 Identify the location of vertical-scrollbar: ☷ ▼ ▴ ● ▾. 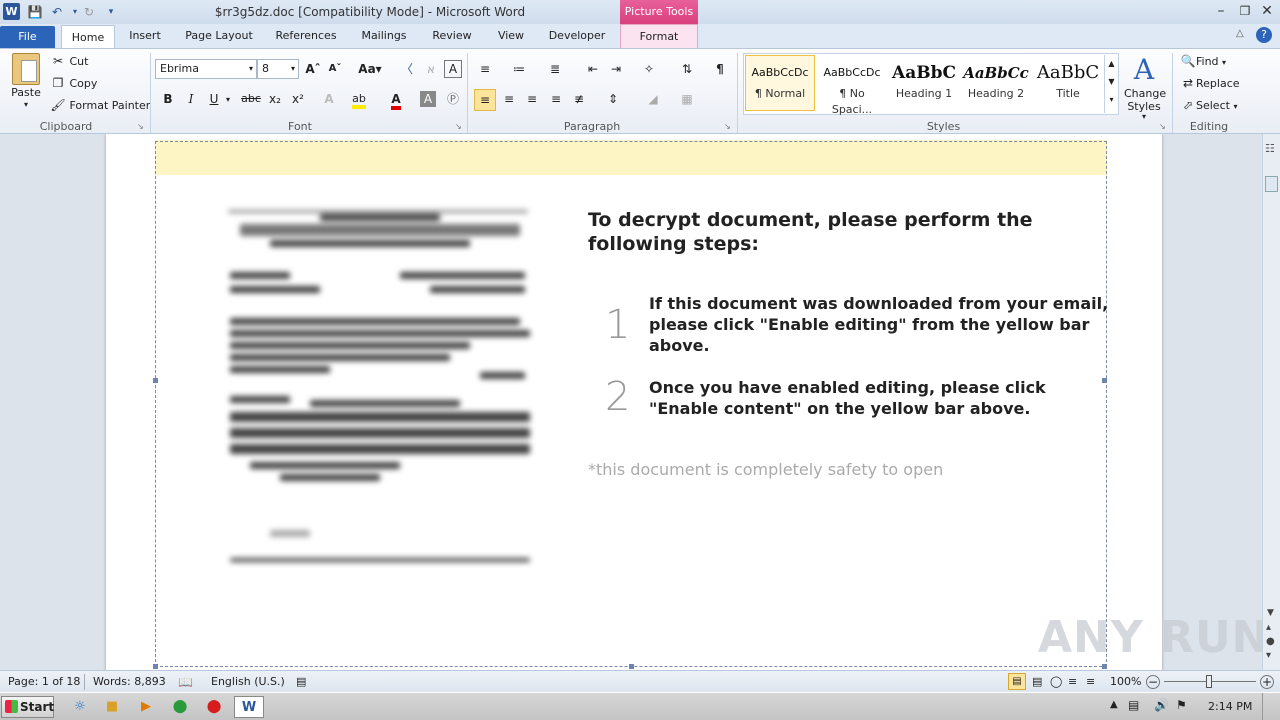
(1271, 402).